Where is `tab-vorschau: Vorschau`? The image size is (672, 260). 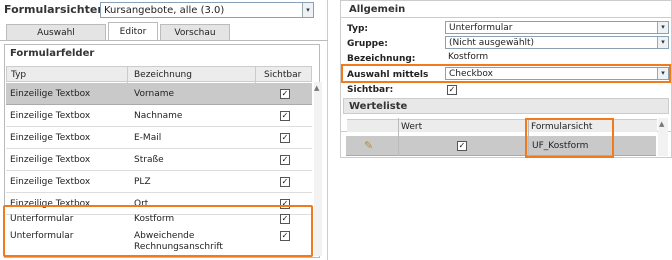
tab-vorschau: Vorschau is located at coordinates (195, 32).